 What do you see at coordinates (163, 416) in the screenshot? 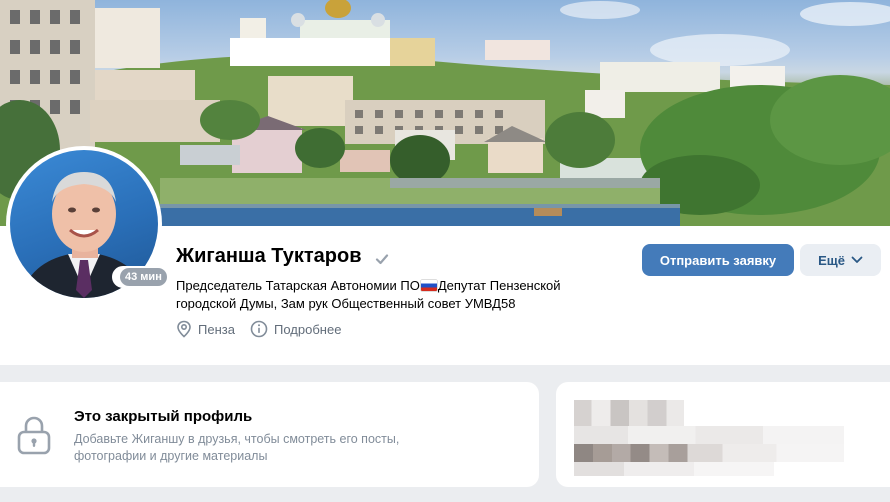
I see `private-profile-title: Это закрытый профиль` at bounding box center [163, 416].